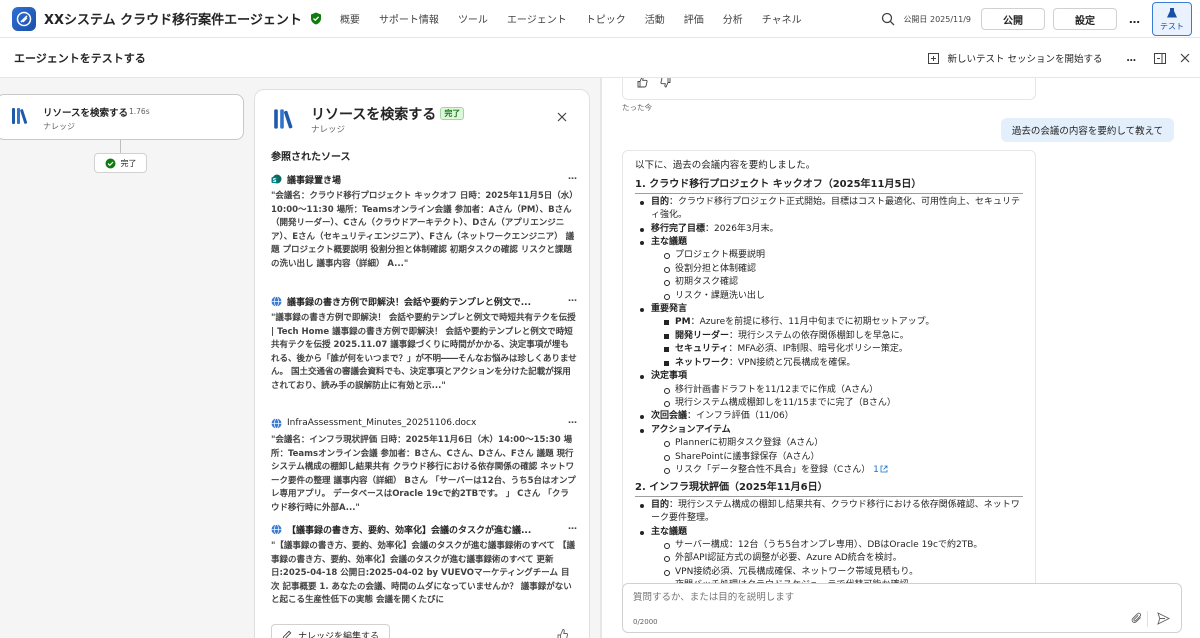  I want to click on check-circle-icon, so click(110, 163).